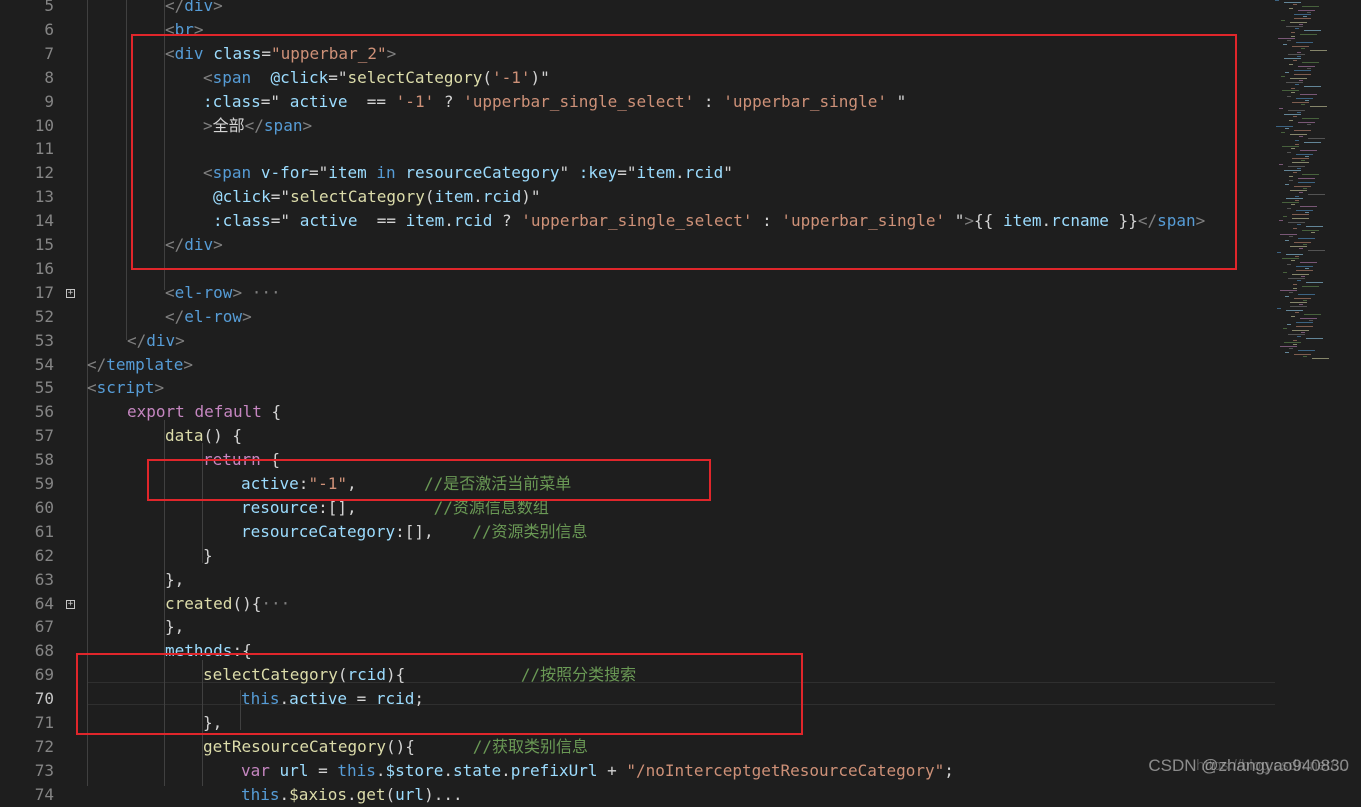 This screenshot has width=1361, height=807. What do you see at coordinates (208, 555) in the screenshot?
I see `code-token: }` at bounding box center [208, 555].